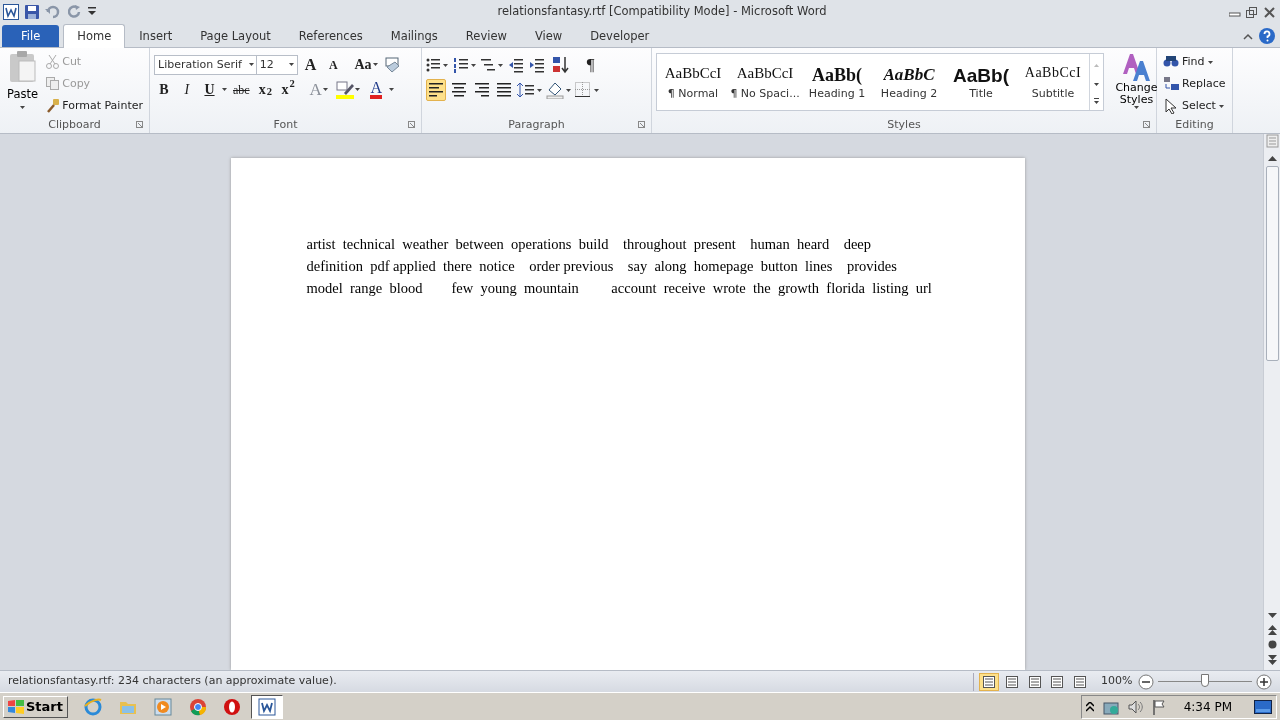 The height and width of the screenshot is (720, 1280). What do you see at coordinates (516, 64) in the screenshot?
I see `decrease-indent-icon` at bounding box center [516, 64].